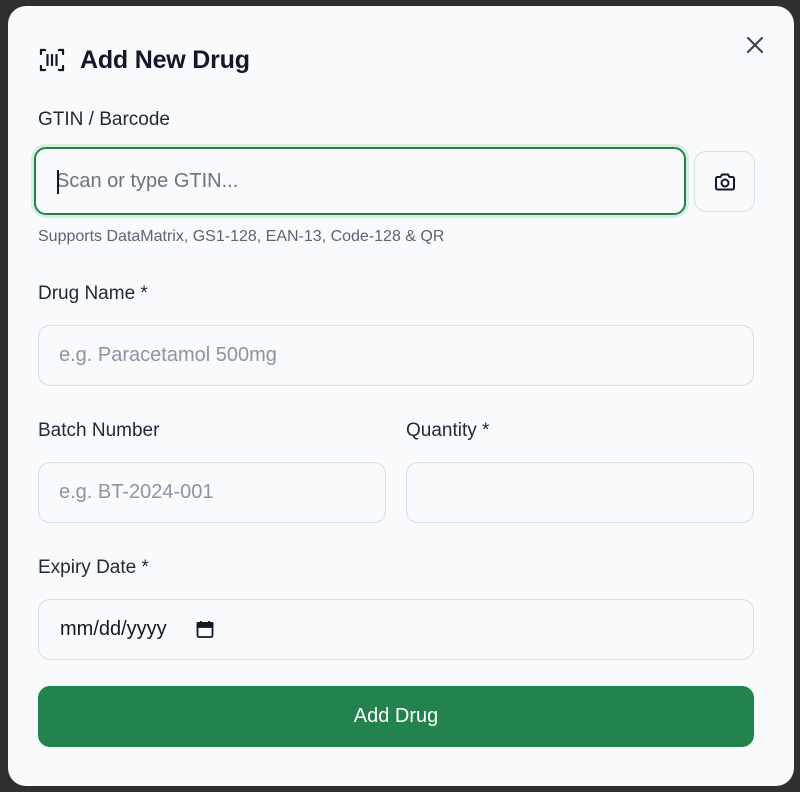 This screenshot has width=800, height=792. What do you see at coordinates (360, 181) in the screenshot?
I see `gtin-input` at bounding box center [360, 181].